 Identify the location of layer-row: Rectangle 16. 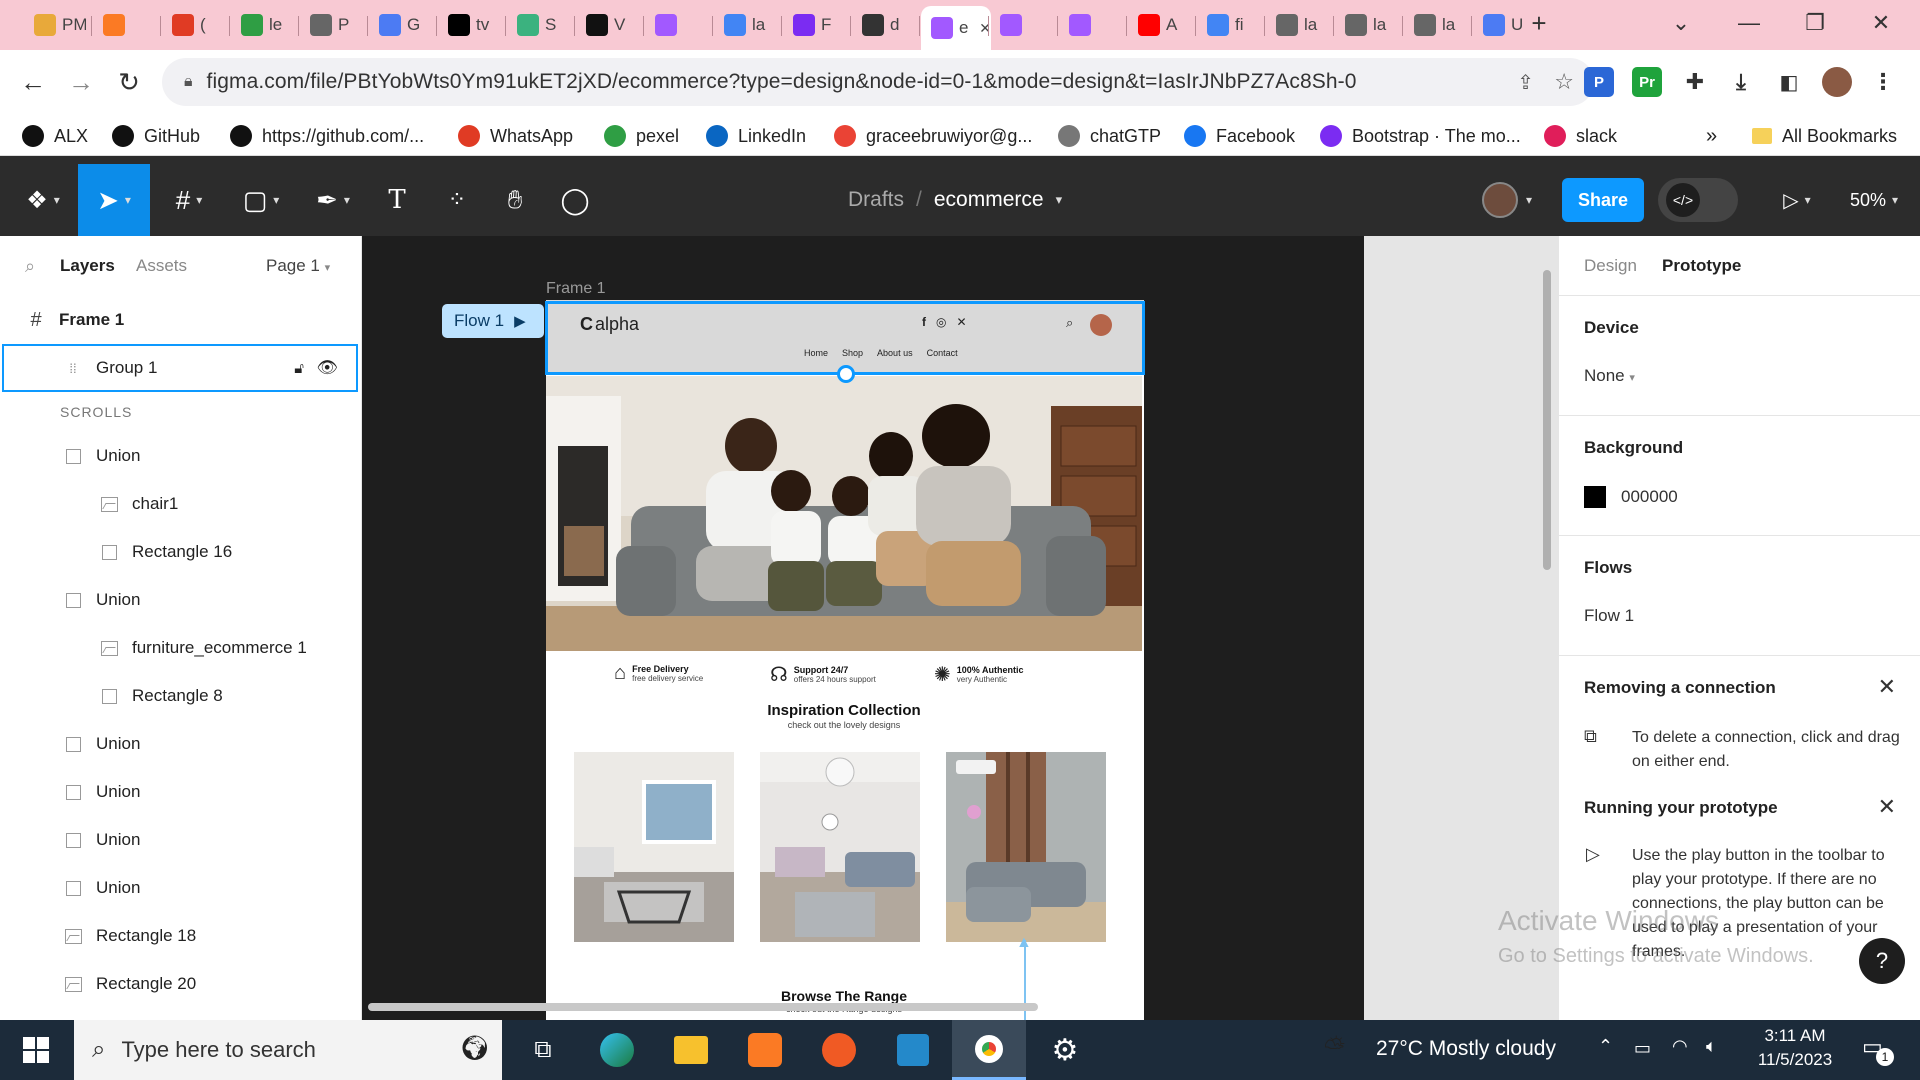
(180, 552).